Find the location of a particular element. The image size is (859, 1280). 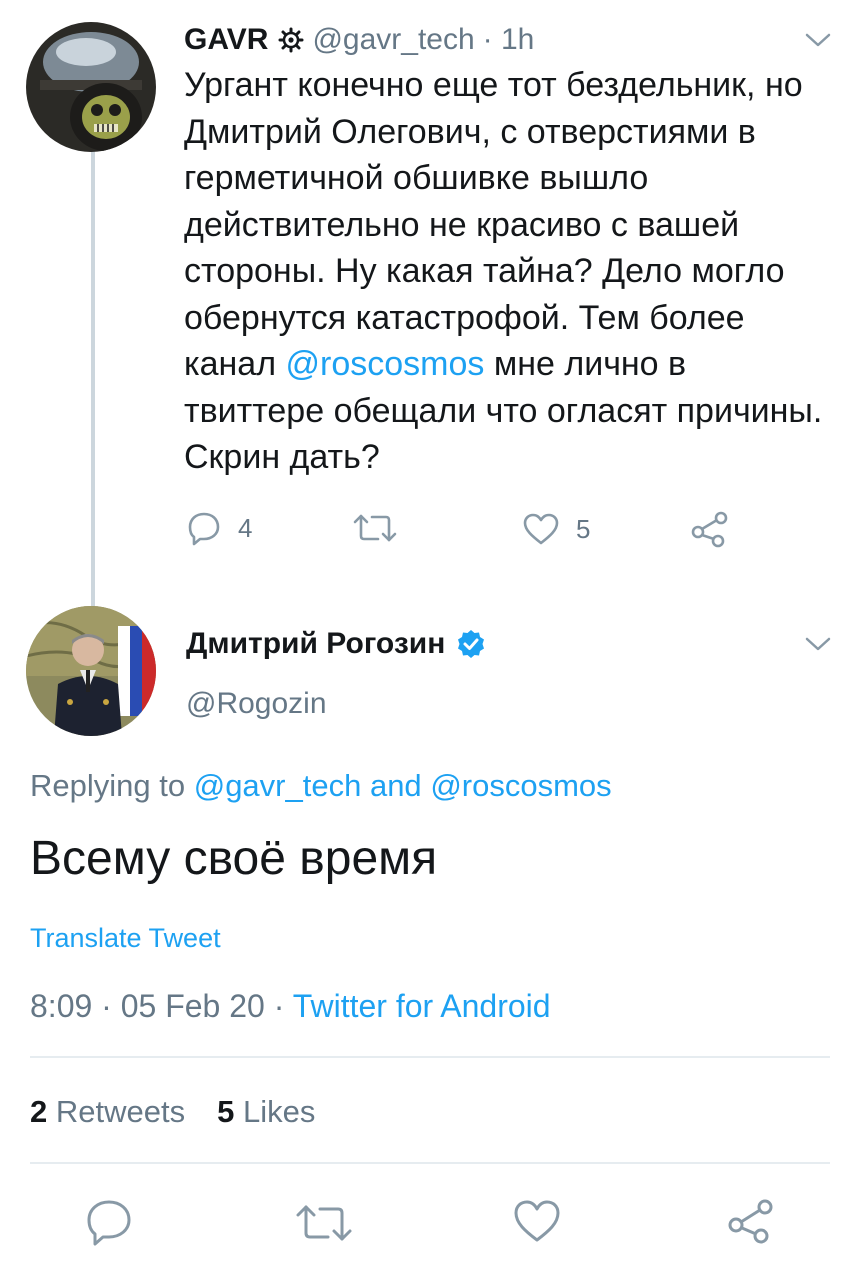

parent-mention-link: @roscosmos is located at coordinates (385, 364).